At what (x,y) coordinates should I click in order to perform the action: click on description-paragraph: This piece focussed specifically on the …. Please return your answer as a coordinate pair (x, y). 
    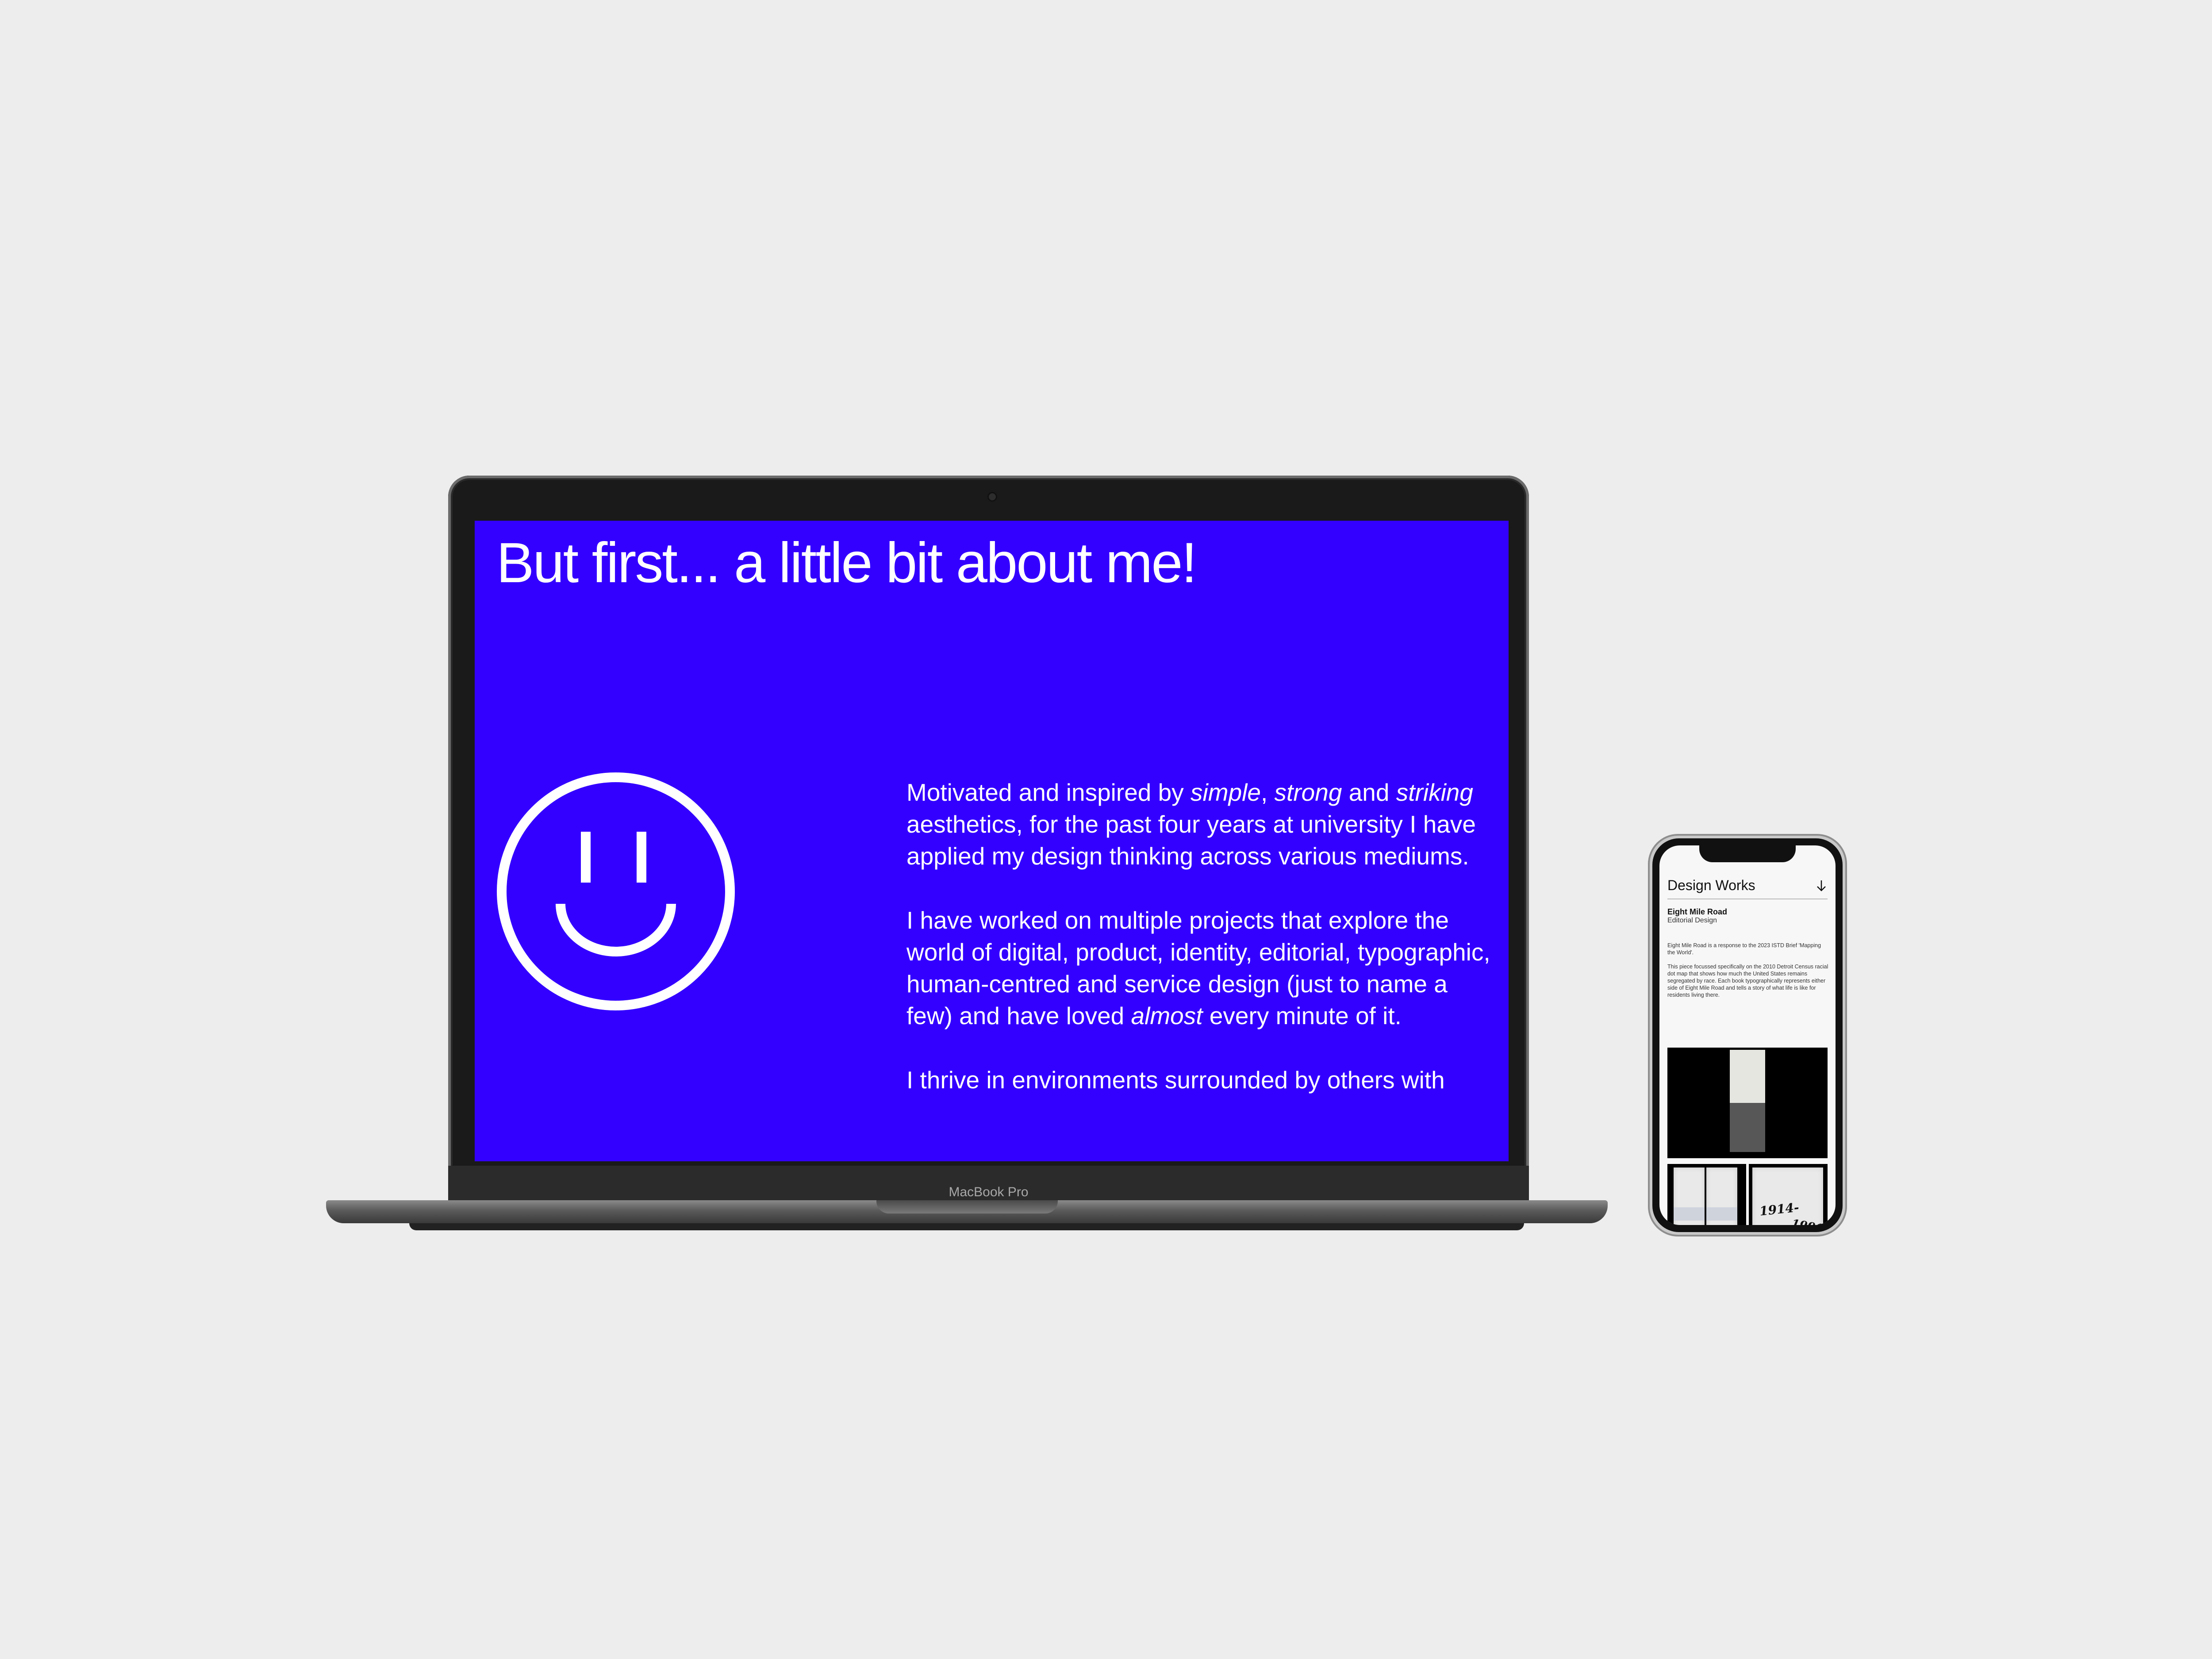
    Looking at the image, I should click on (1748, 981).